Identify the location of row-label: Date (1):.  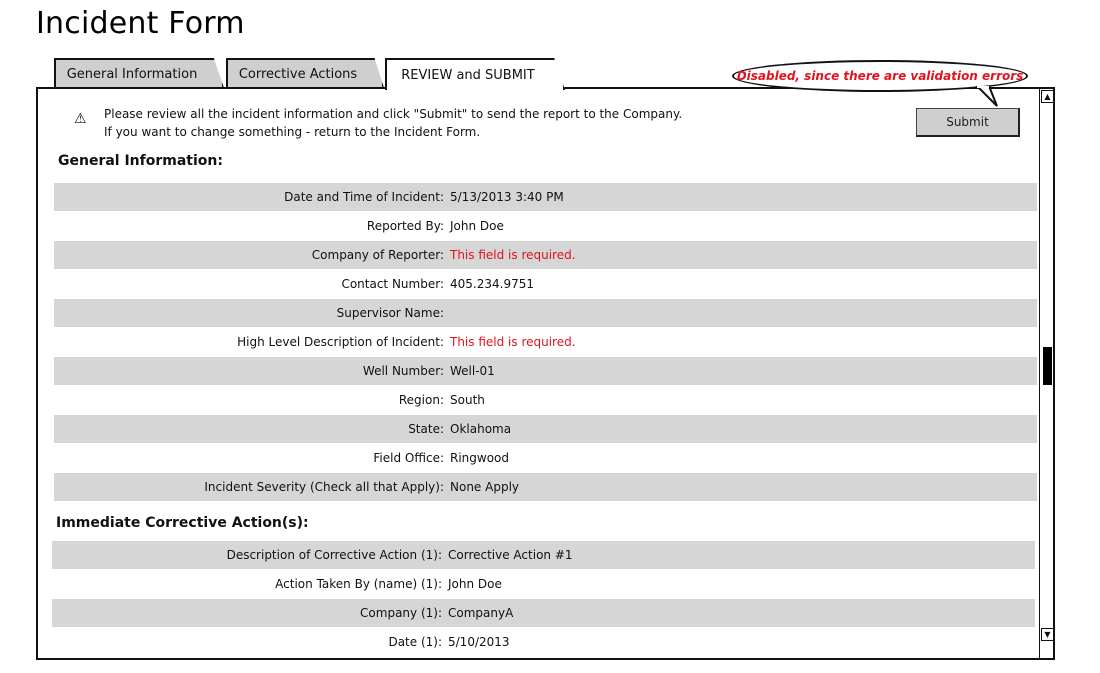
(415, 642).